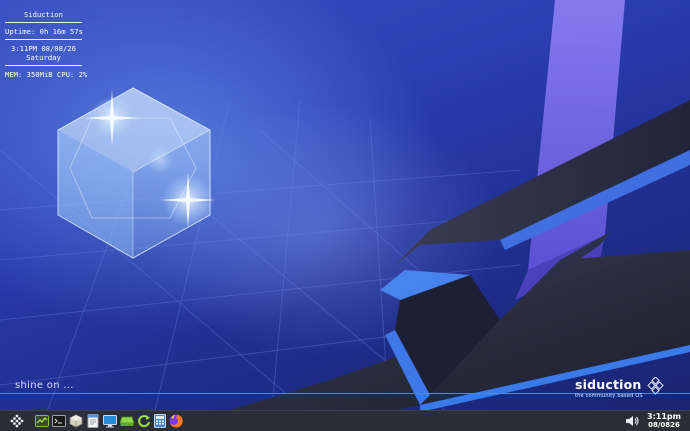 This screenshot has width=690, height=431. I want to click on taskbar-clock: 3:11pm 08/0826, so click(664, 421).